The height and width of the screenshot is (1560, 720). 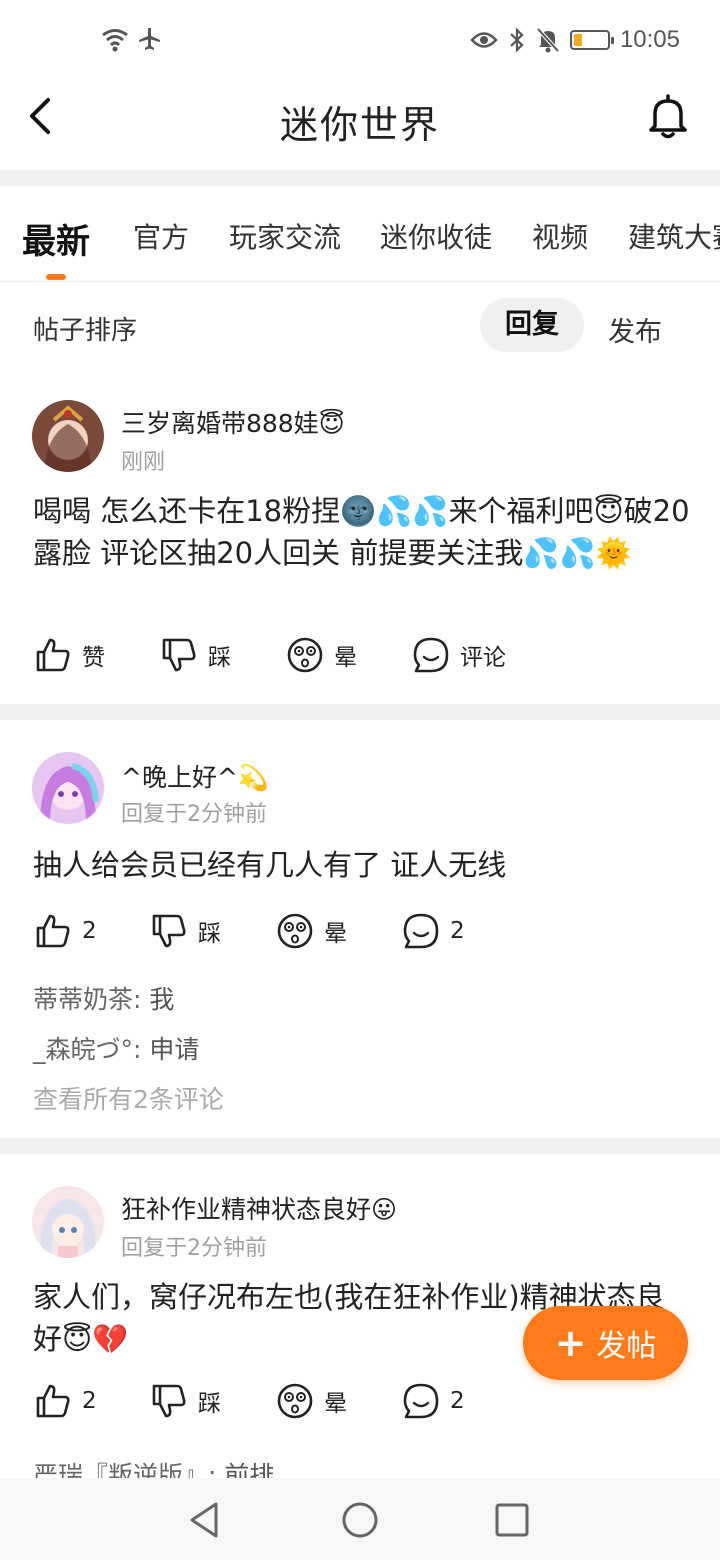 What do you see at coordinates (459, 655) in the screenshot?
I see `comment-button: 评论` at bounding box center [459, 655].